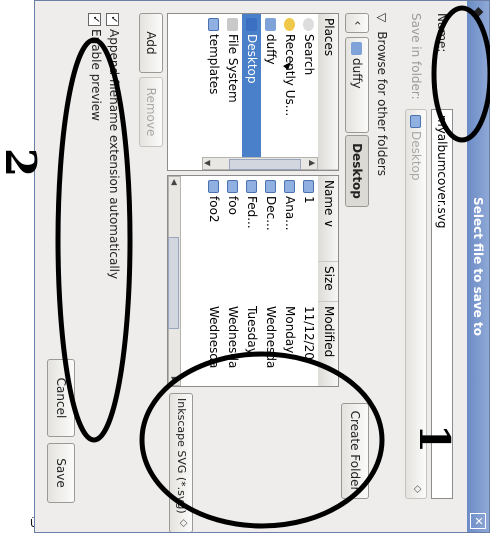 The width and height of the screenshot is (490, 533). What do you see at coordinates (416, 156) in the screenshot?
I see `save-in-value: Desktop` at bounding box center [416, 156].